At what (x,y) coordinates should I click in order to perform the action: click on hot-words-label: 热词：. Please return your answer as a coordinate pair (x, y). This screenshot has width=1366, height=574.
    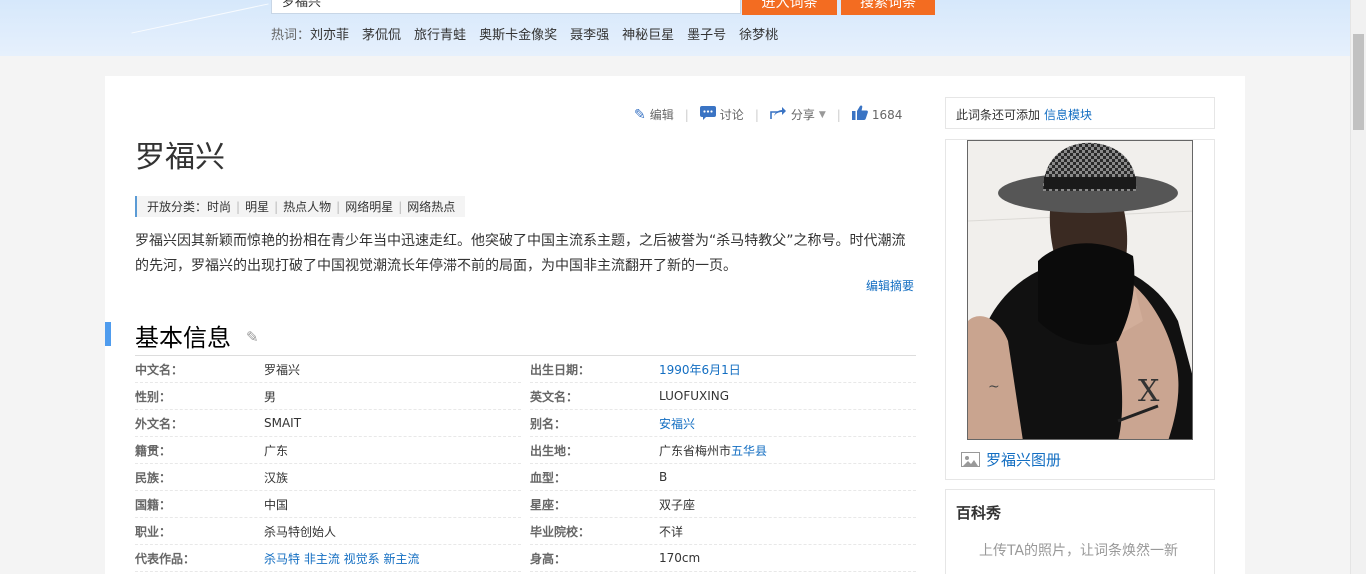
    Looking at the image, I should click on (291, 35).